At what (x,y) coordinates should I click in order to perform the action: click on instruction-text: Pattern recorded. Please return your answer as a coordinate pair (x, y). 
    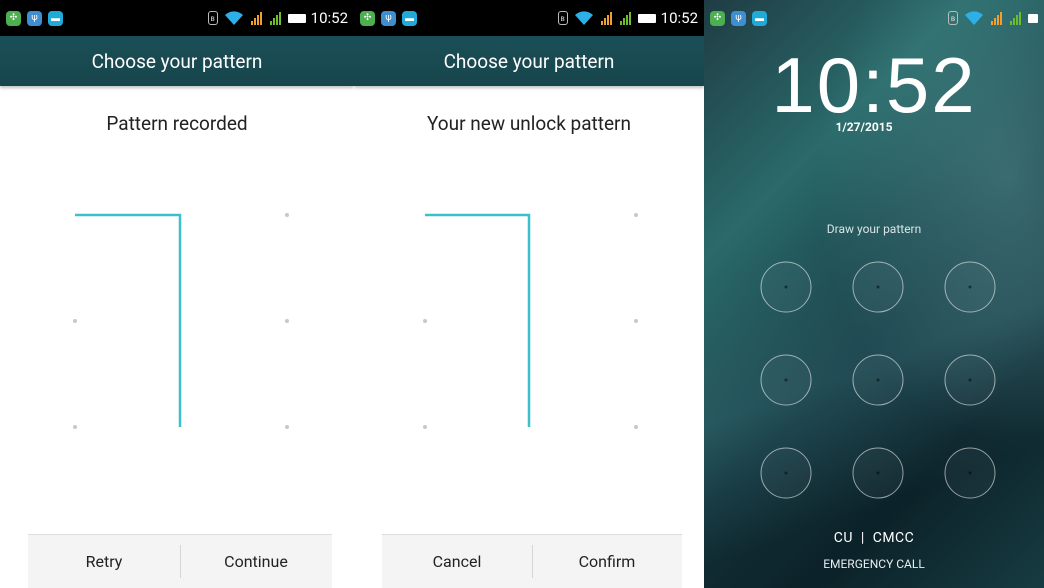
    Looking at the image, I should click on (177, 123).